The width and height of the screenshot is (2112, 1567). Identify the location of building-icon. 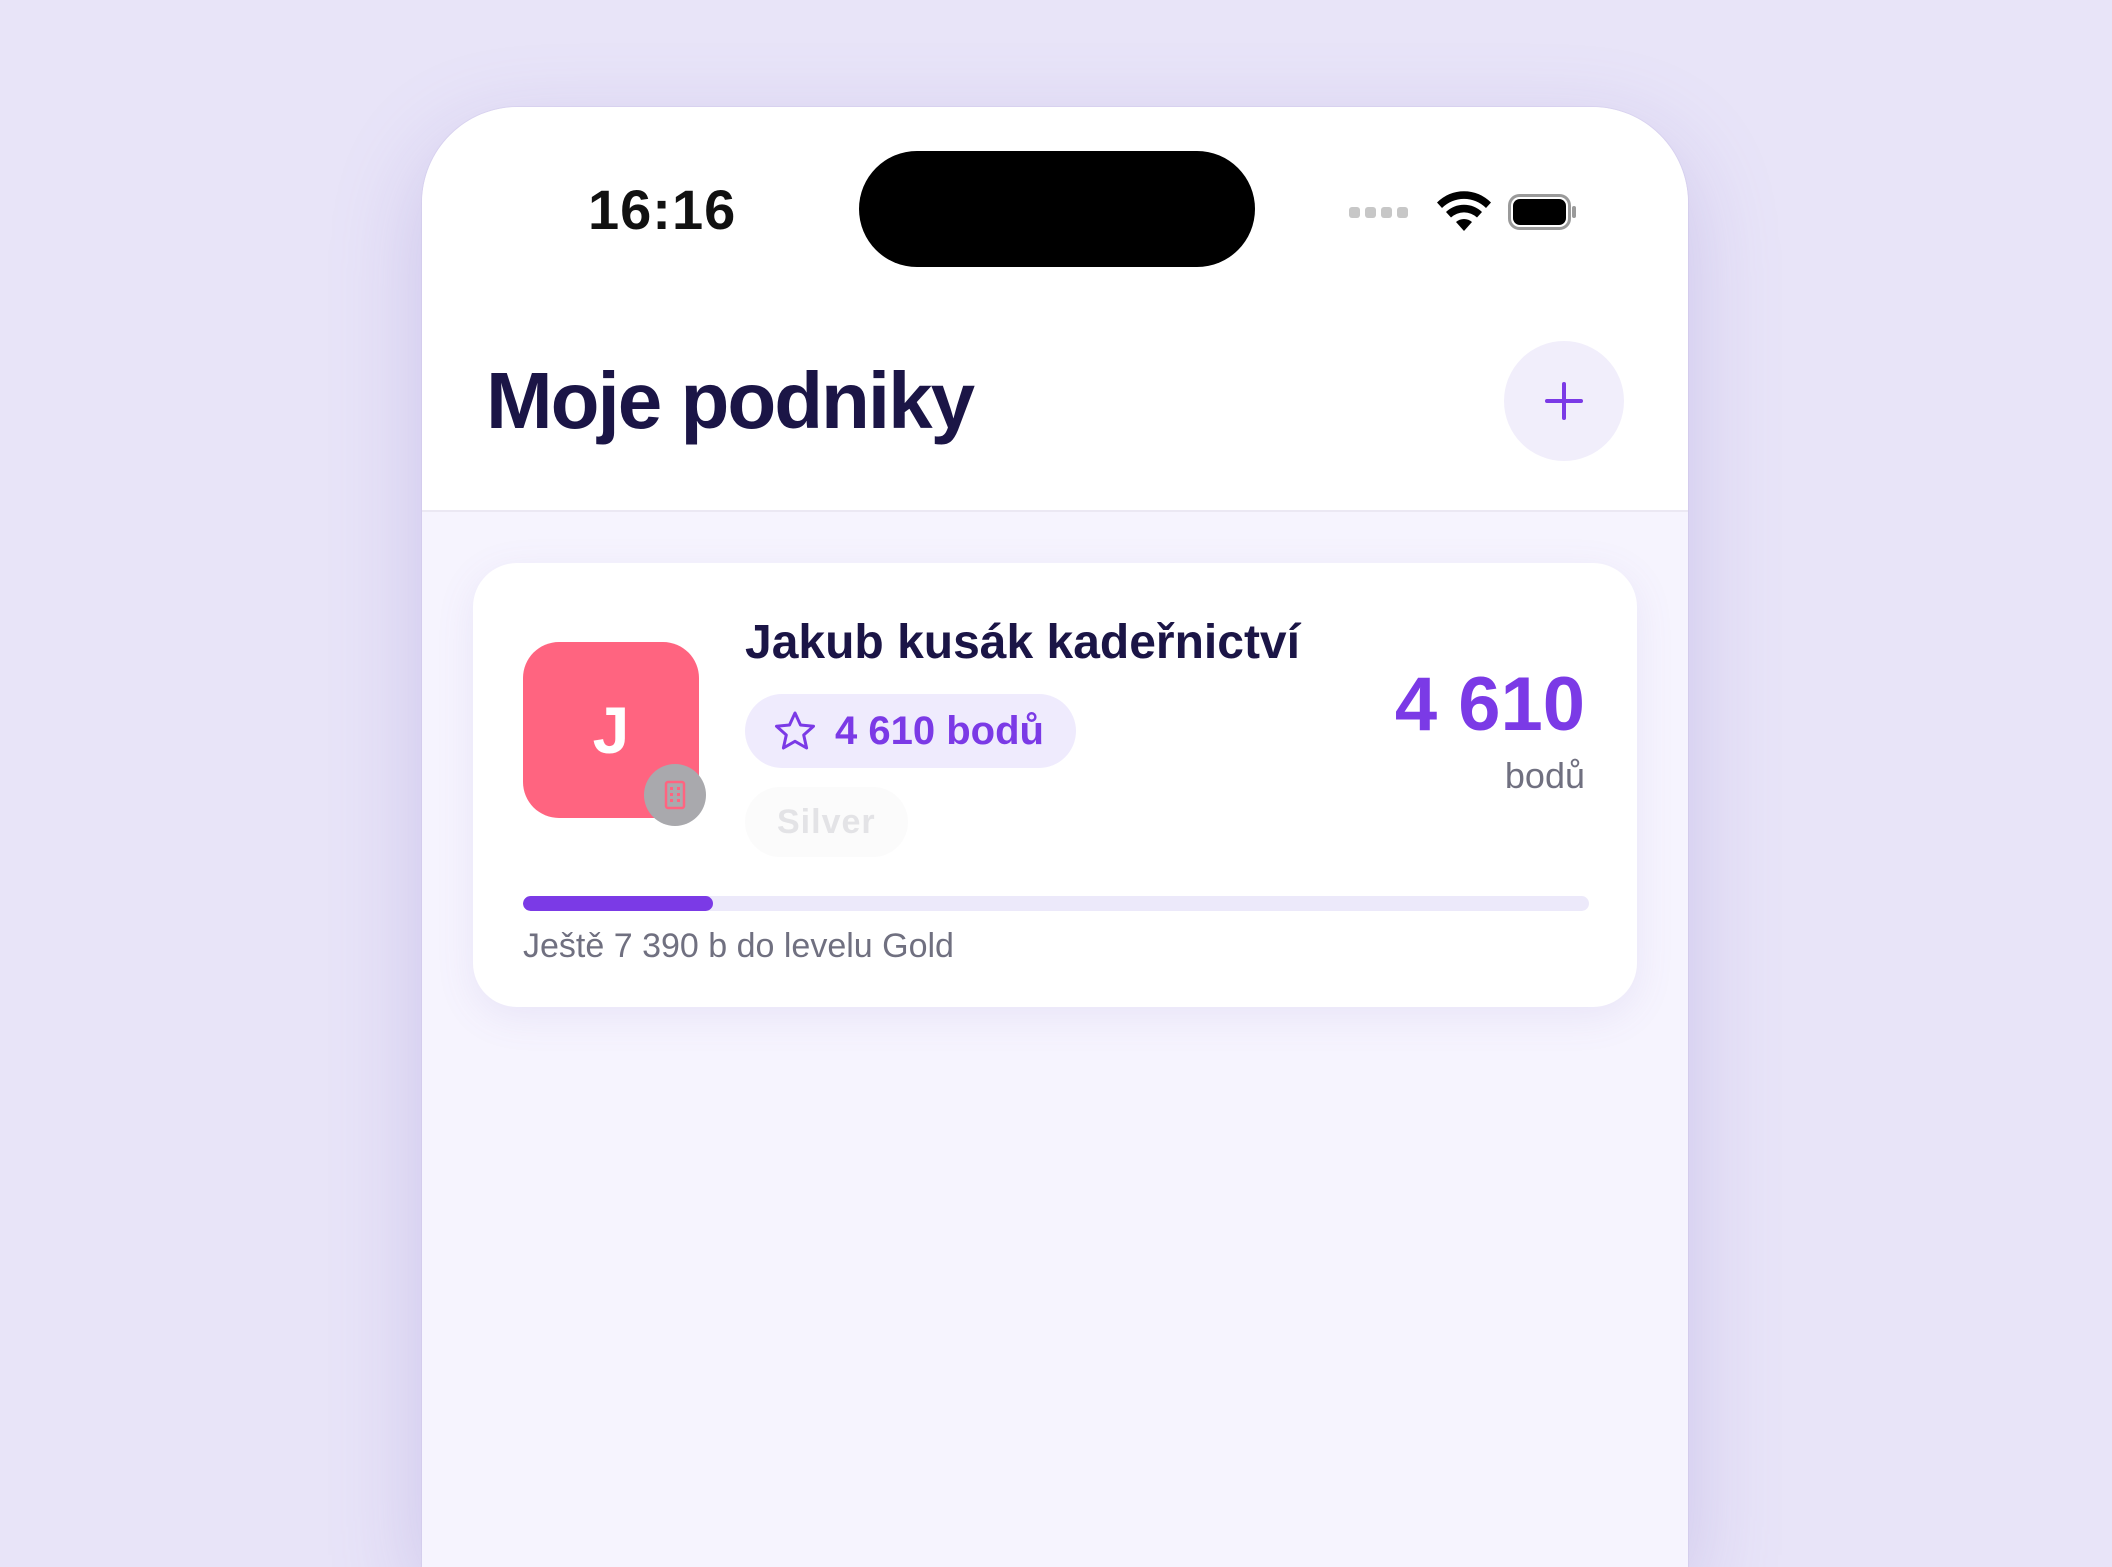
(675, 795).